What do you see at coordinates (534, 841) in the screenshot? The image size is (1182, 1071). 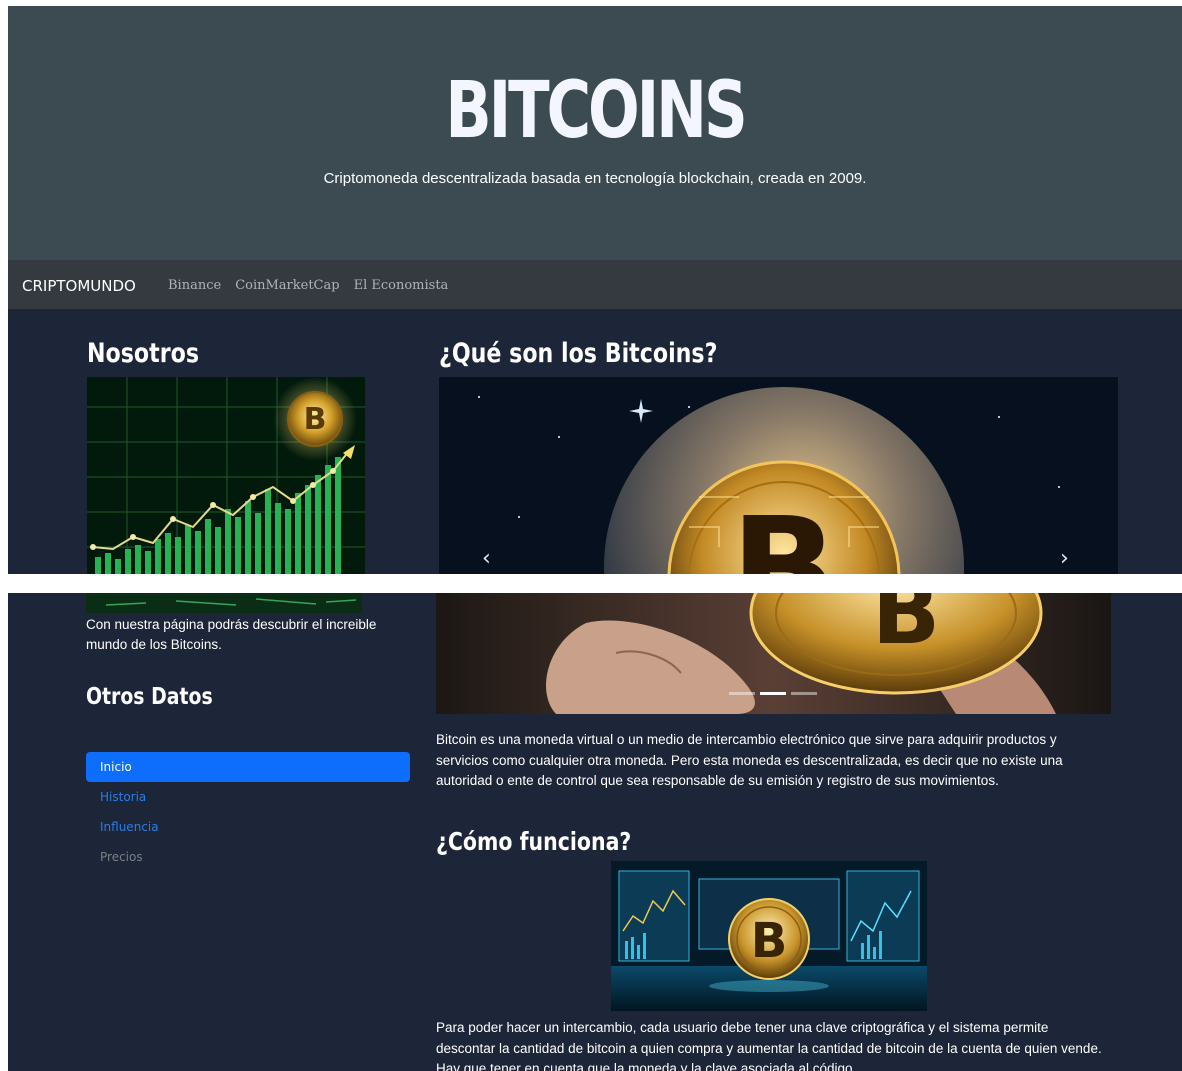 I see `como-funciona-title: ¿Cómo funciona?` at bounding box center [534, 841].